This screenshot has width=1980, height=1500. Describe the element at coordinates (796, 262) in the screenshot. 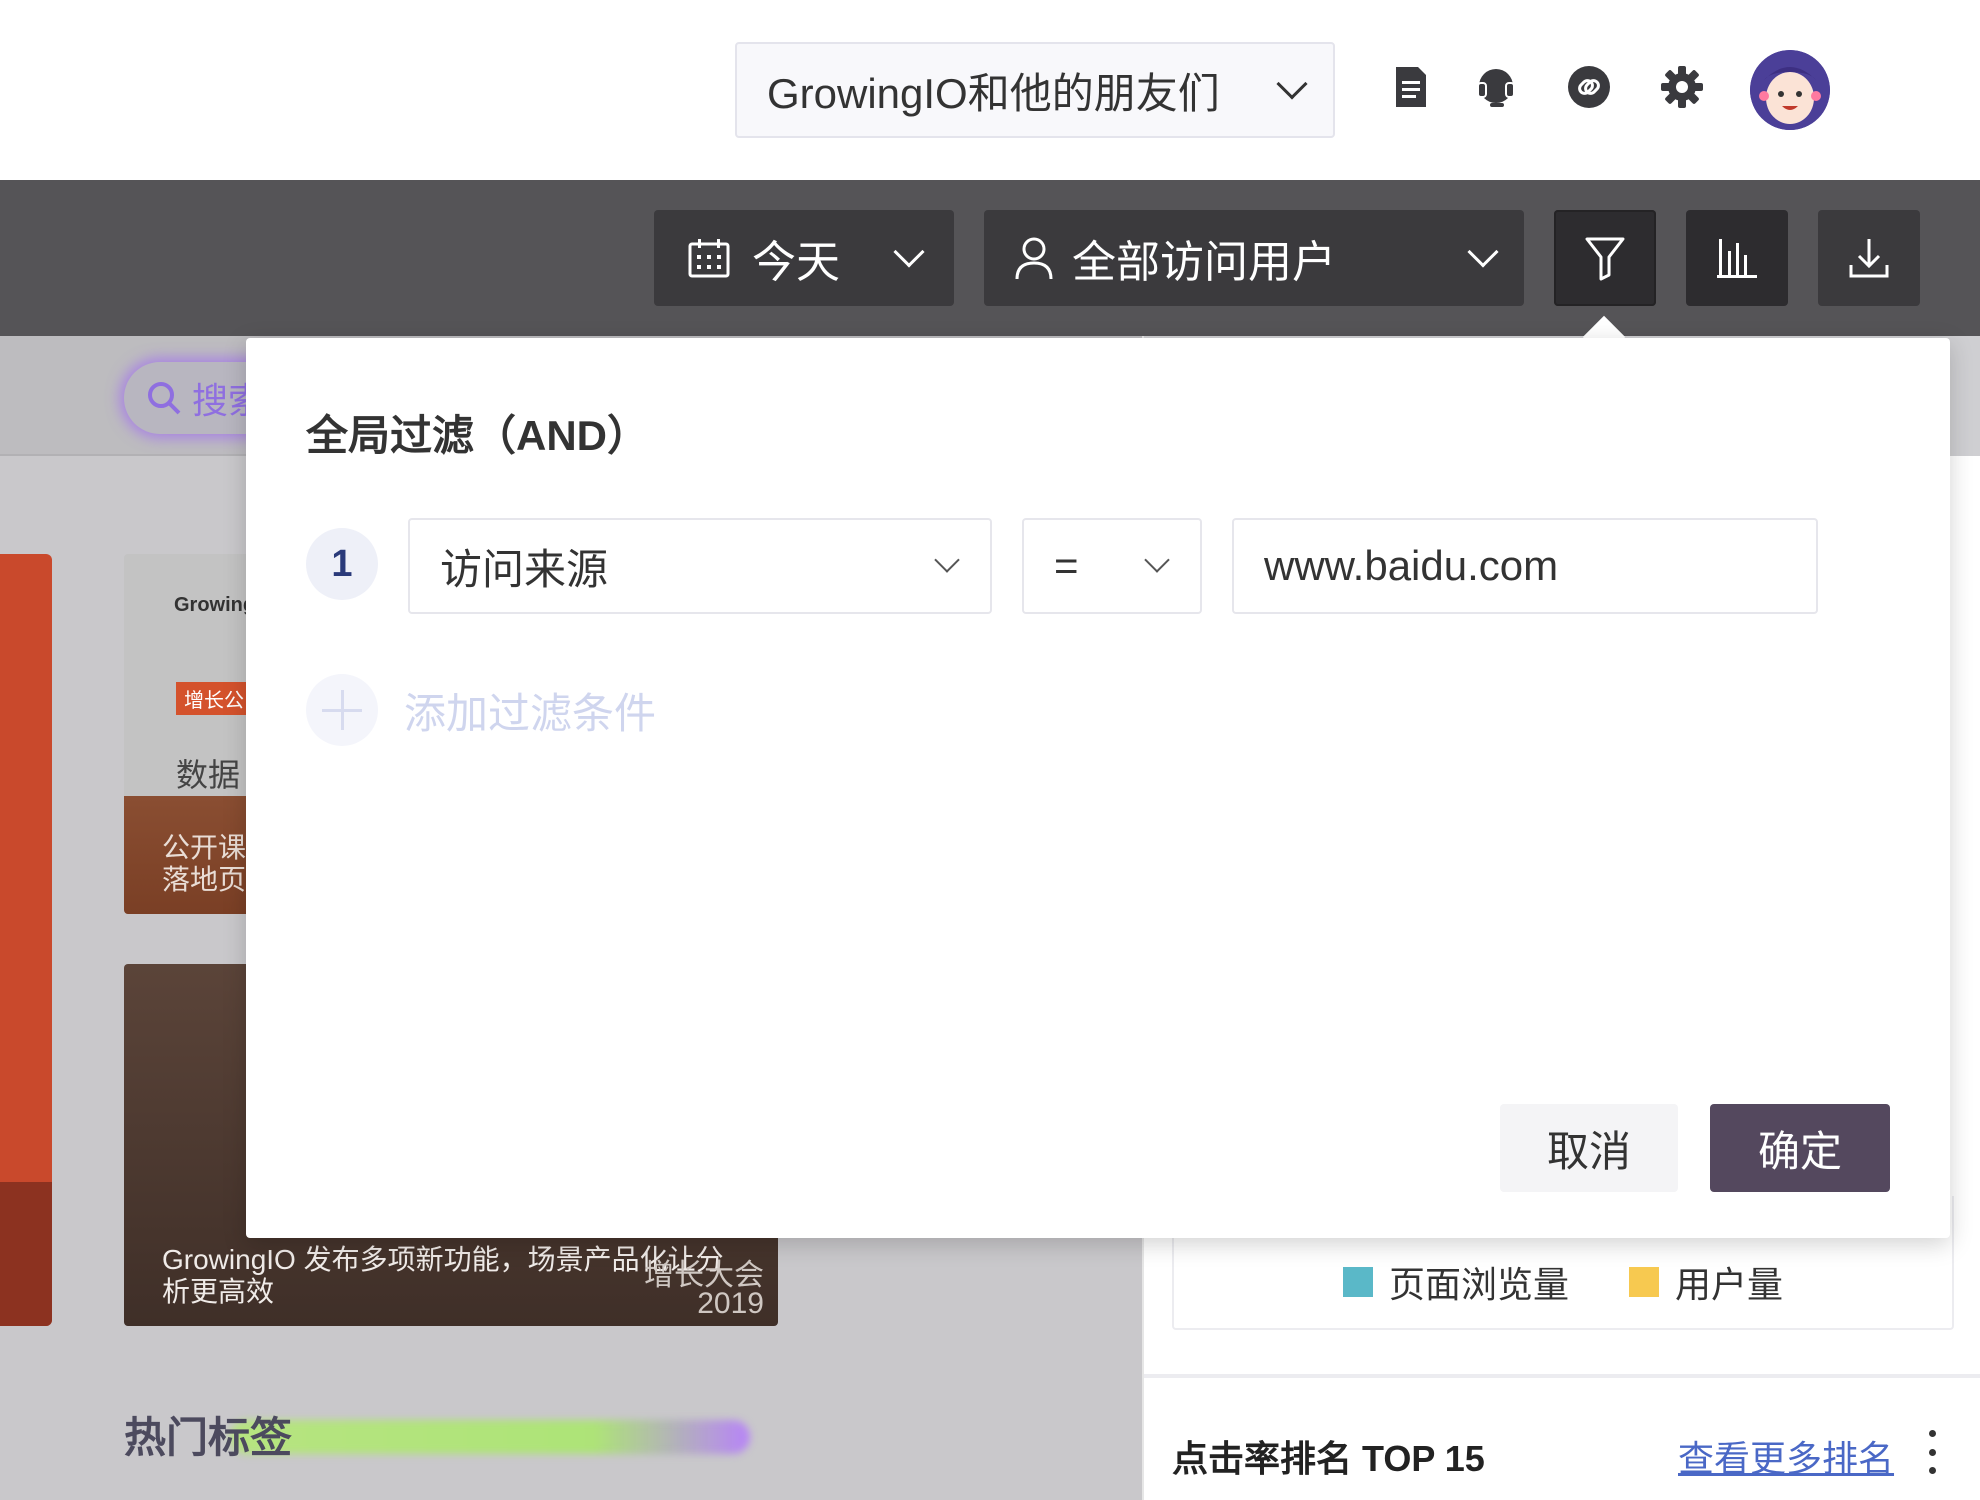

I see `date-range-label: 今天` at that location.